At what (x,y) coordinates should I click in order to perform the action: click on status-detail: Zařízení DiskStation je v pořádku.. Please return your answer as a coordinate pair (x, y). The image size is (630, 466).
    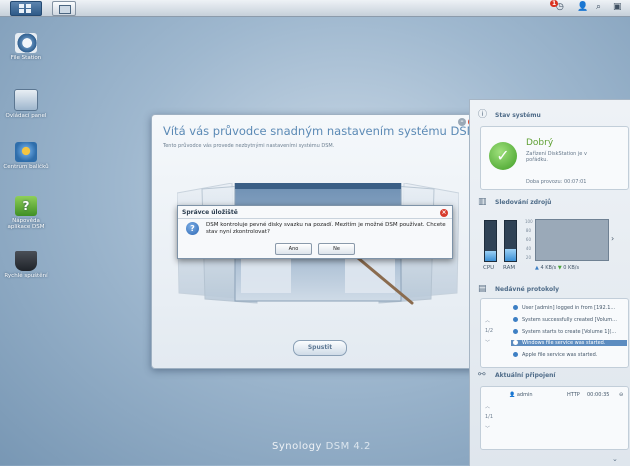
    Looking at the image, I should click on (556, 157).